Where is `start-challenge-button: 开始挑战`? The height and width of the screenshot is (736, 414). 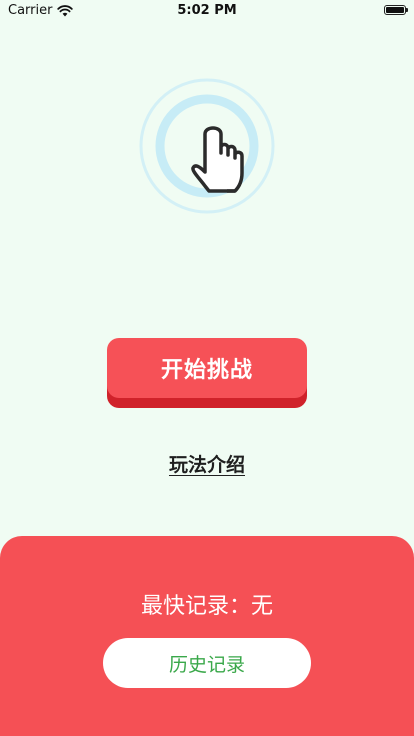 start-challenge-button: 开始挑战 is located at coordinates (207, 373).